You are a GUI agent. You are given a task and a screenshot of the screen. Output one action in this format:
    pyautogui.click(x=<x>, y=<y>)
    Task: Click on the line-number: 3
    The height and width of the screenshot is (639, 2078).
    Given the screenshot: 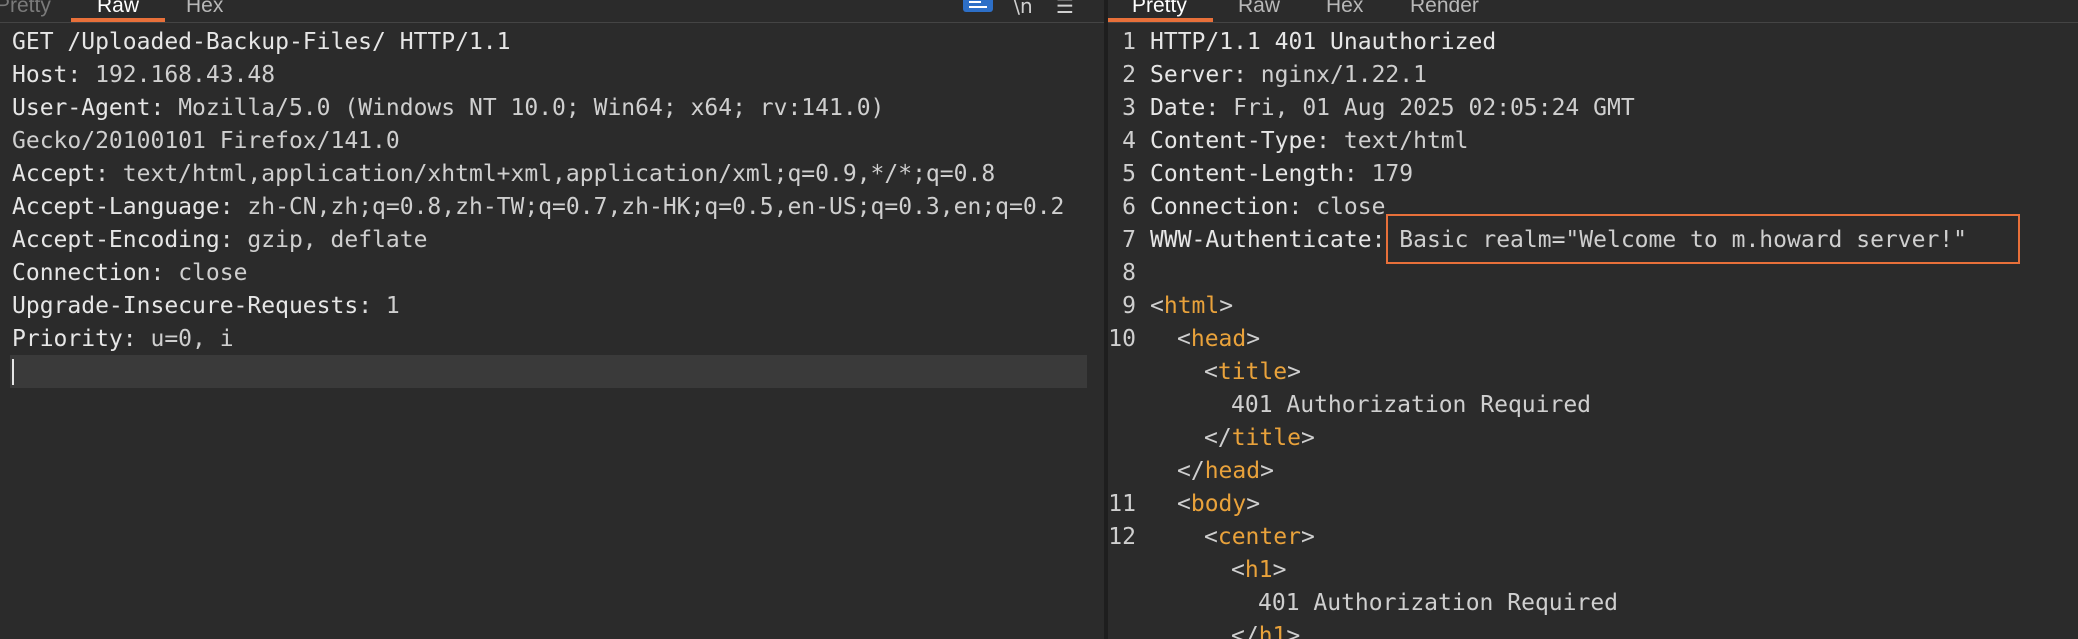 What is the action you would take?
    pyautogui.click(x=1129, y=108)
    